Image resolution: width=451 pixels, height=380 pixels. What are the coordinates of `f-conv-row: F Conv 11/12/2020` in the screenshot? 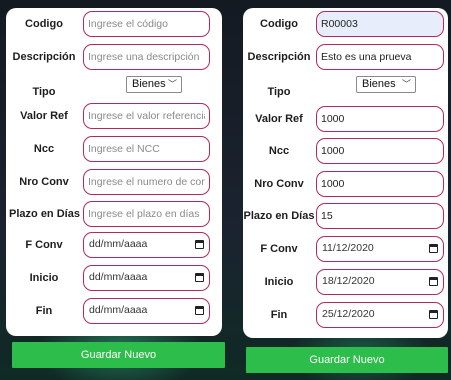 It's located at (345, 249).